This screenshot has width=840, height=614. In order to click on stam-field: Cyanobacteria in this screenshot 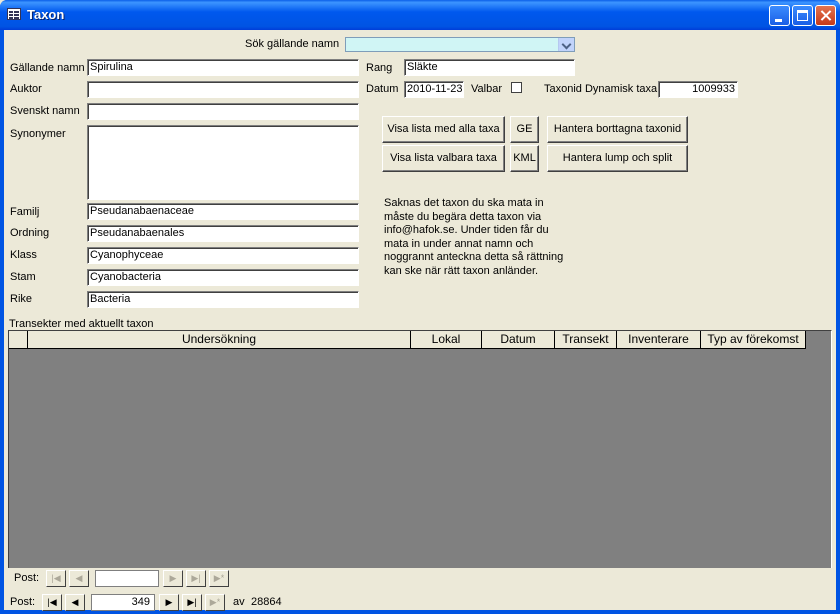, I will do `click(223, 277)`.